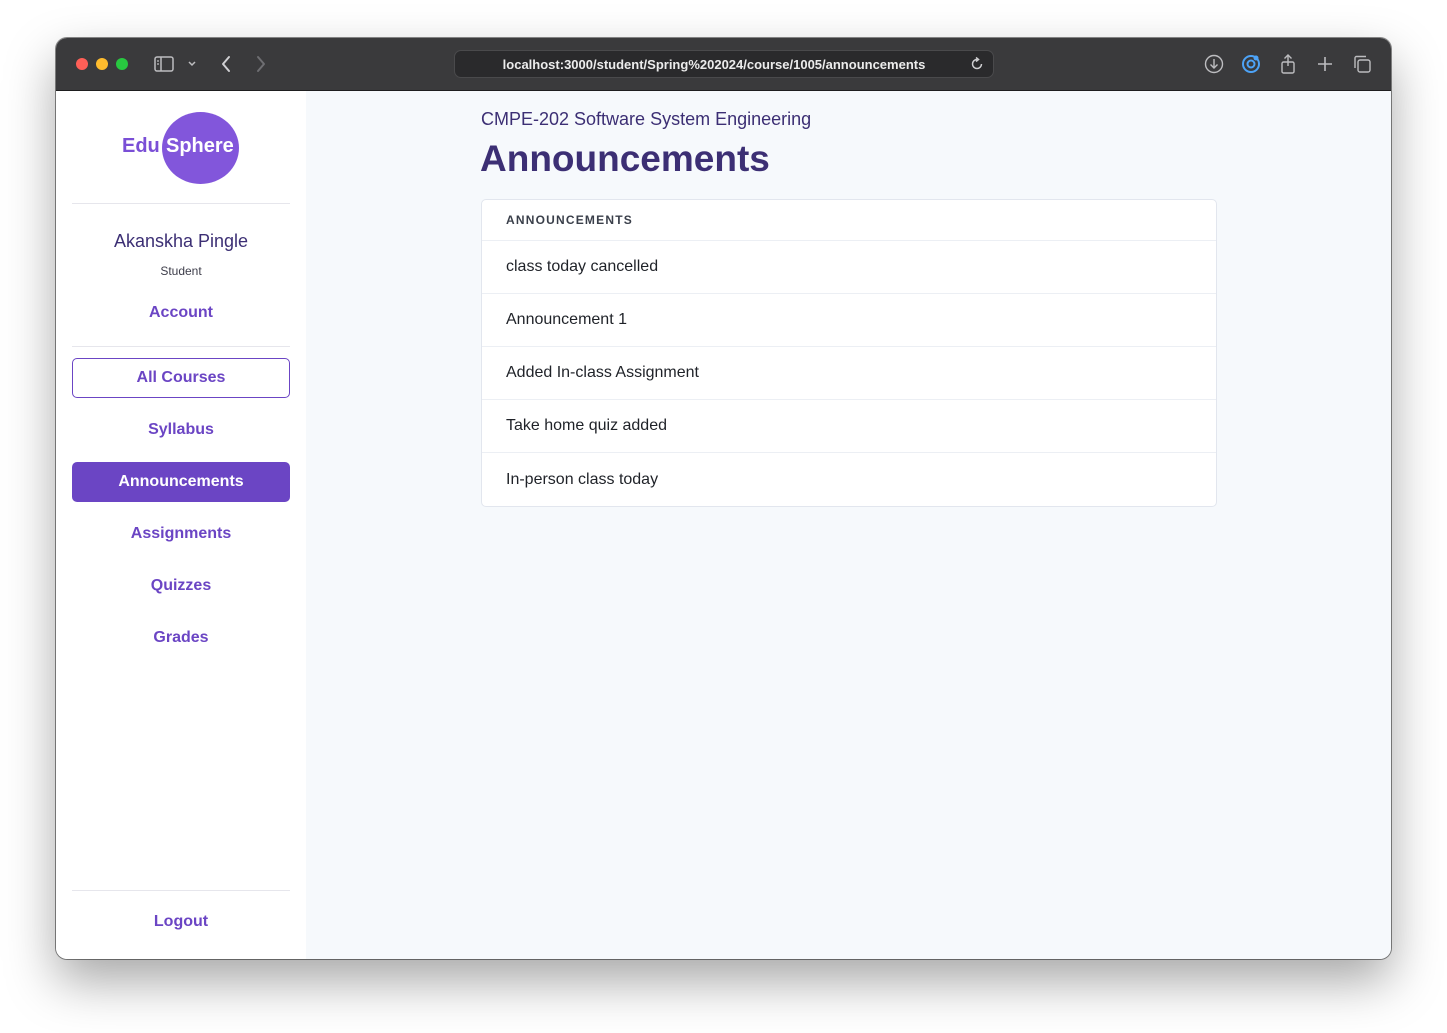 The height and width of the screenshot is (1033, 1447). What do you see at coordinates (849, 426) in the screenshot?
I see `announcement-item: Take home quiz added` at bounding box center [849, 426].